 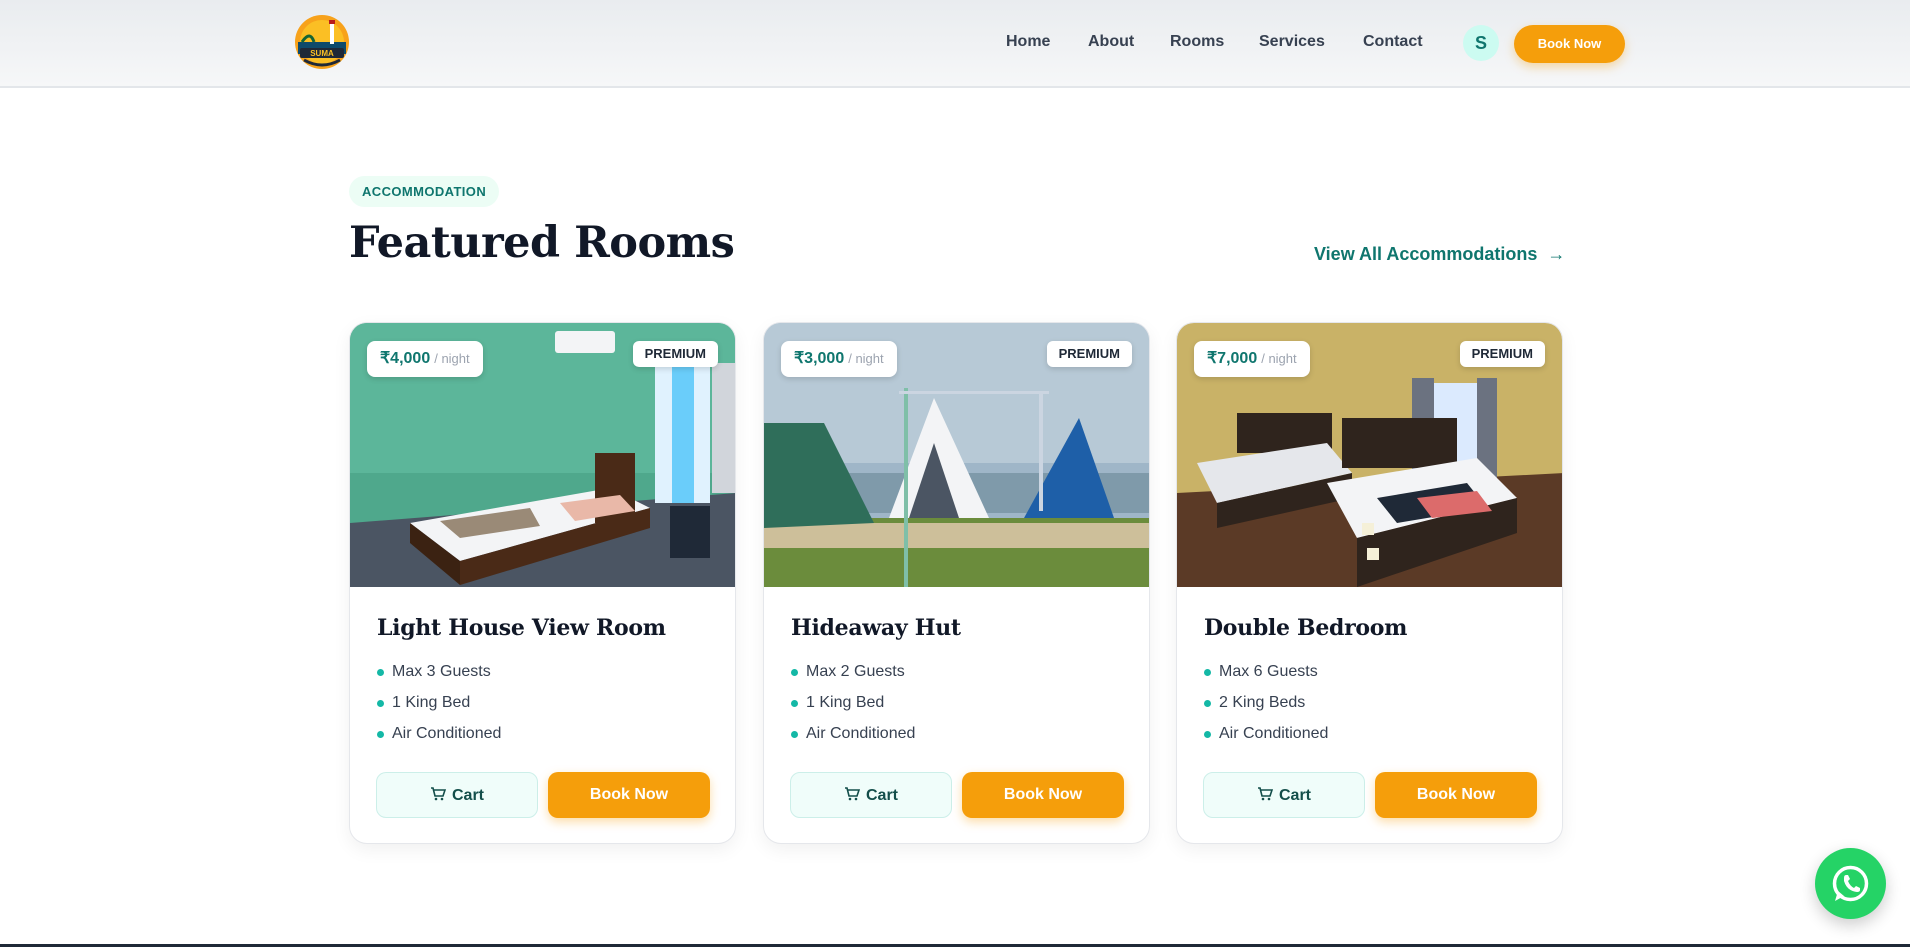 What do you see at coordinates (542, 243) in the screenshot?
I see `section-title: Featured Rooms` at bounding box center [542, 243].